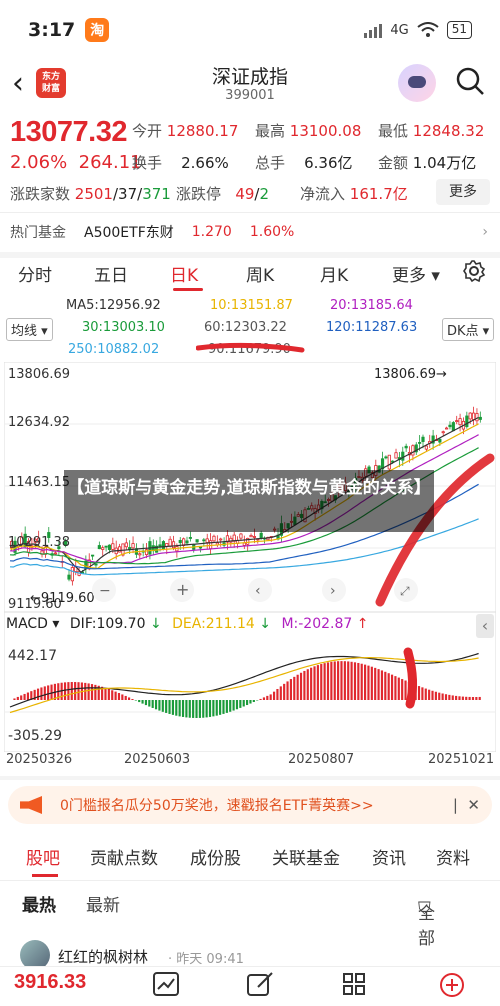  Describe the element at coordinates (124, 856) in the screenshot. I see `tab-contribution: 贡献点数` at that location.